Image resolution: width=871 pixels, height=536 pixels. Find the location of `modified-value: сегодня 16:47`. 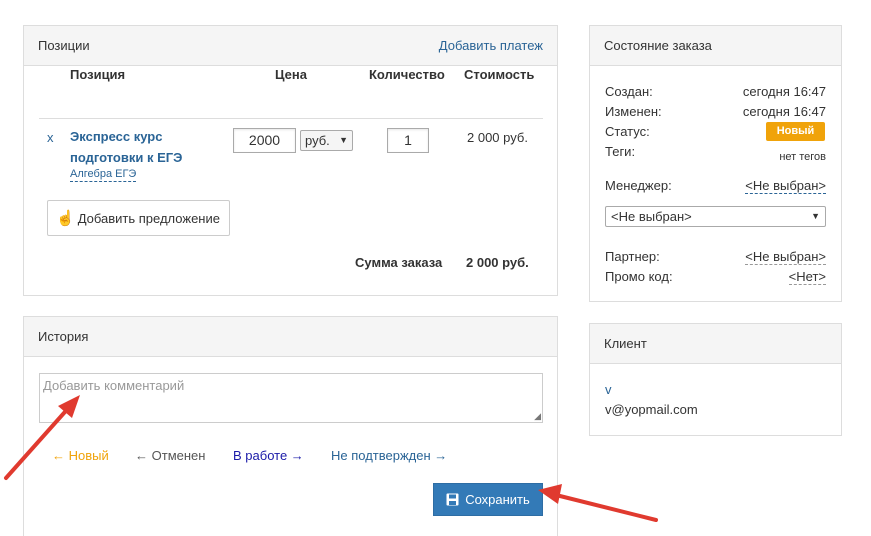

modified-value: сегодня 16:47 is located at coordinates (784, 111).